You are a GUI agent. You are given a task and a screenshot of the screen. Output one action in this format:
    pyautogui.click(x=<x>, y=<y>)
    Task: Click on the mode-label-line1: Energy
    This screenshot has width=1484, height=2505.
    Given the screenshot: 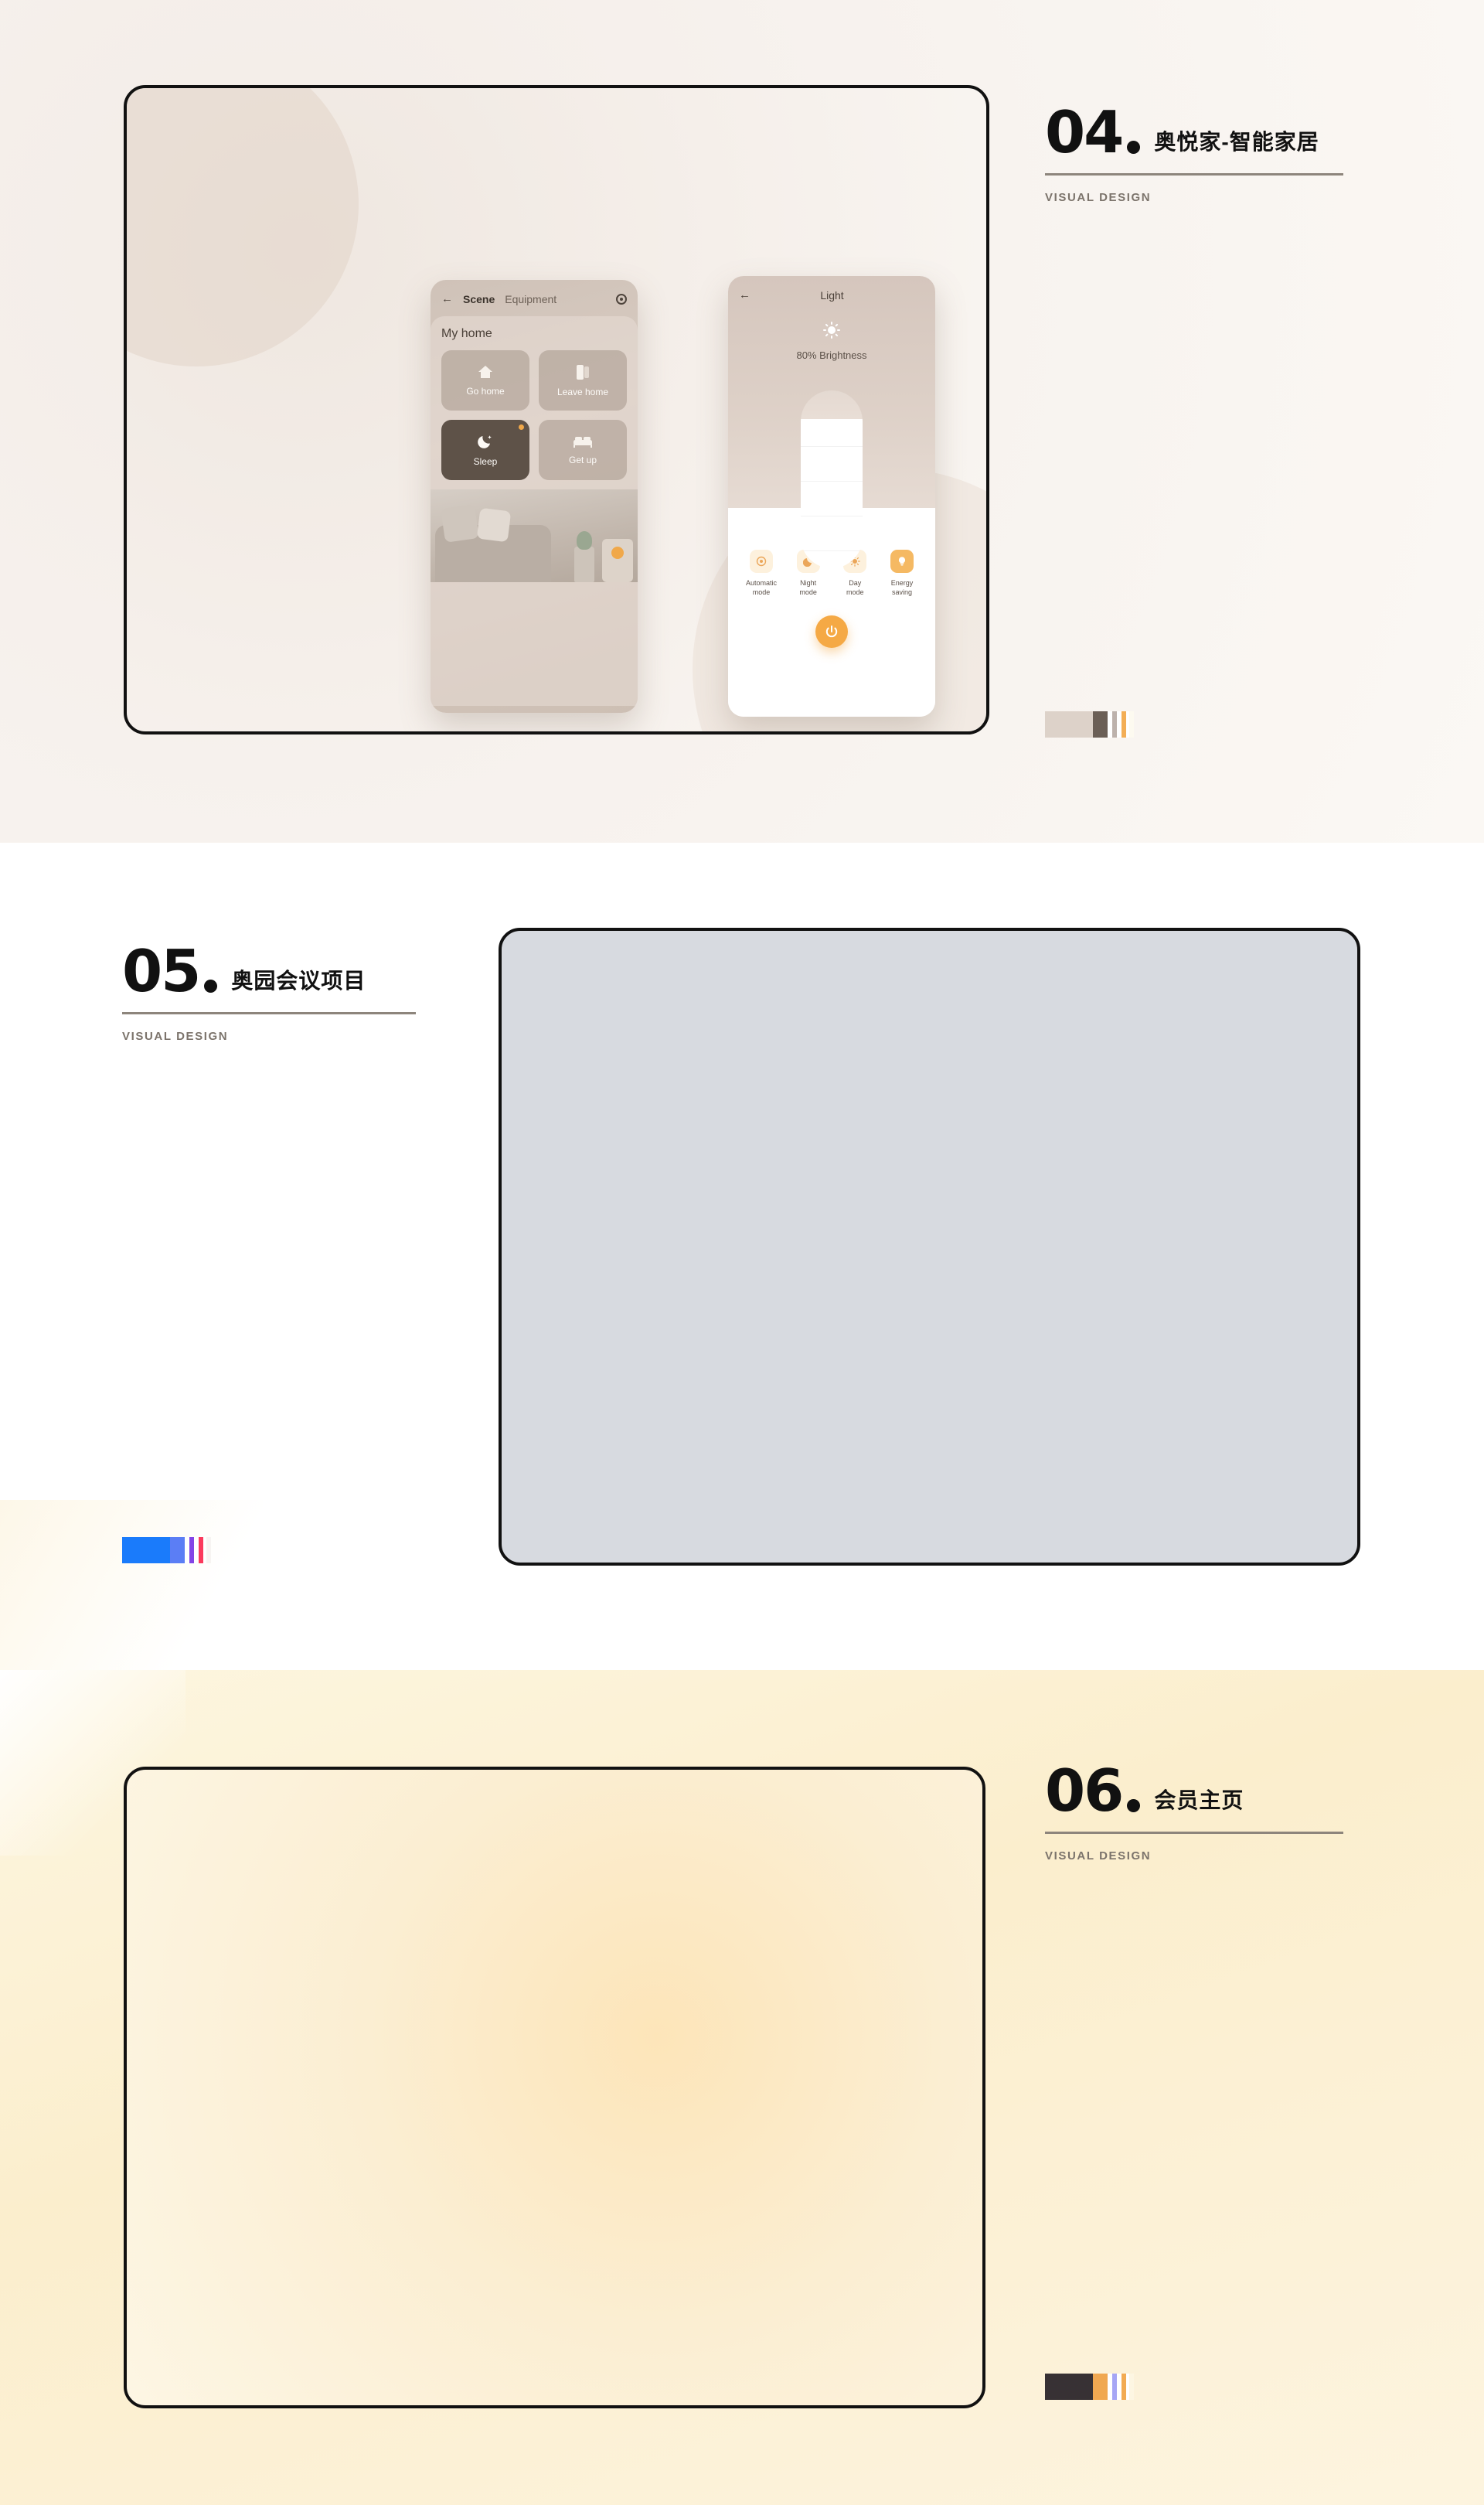 What is the action you would take?
    pyautogui.click(x=902, y=583)
    